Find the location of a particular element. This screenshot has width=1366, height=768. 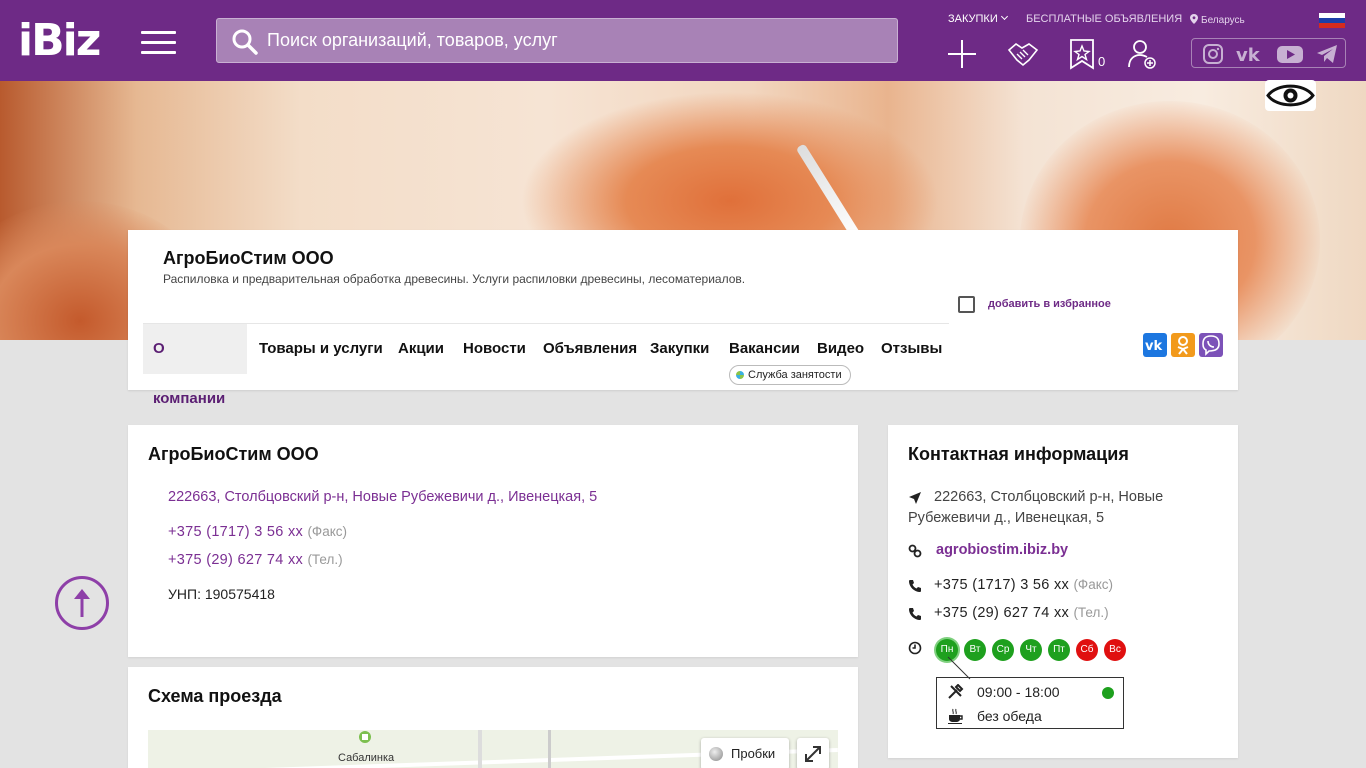

social-links: vk is located at coordinates (1268, 53).